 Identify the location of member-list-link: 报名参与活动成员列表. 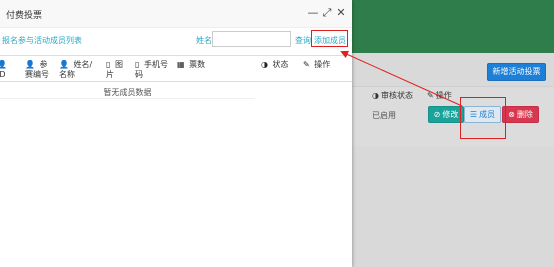
(42, 40).